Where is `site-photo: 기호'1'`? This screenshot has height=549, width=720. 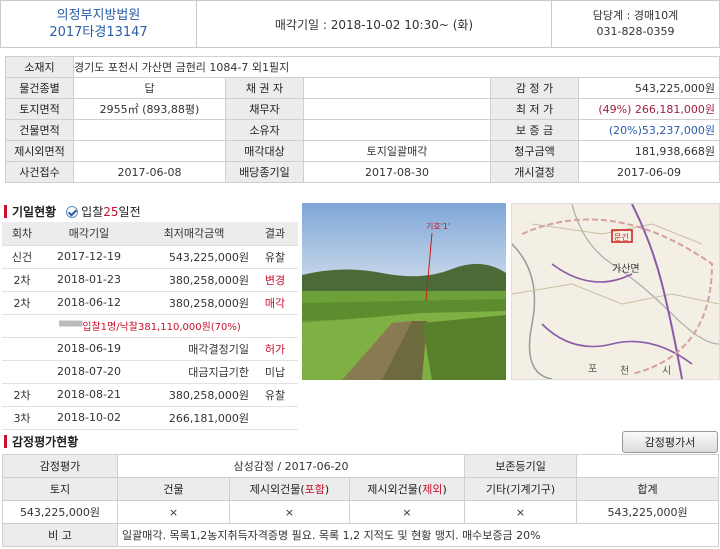
site-photo: 기호'1' is located at coordinates (404, 291).